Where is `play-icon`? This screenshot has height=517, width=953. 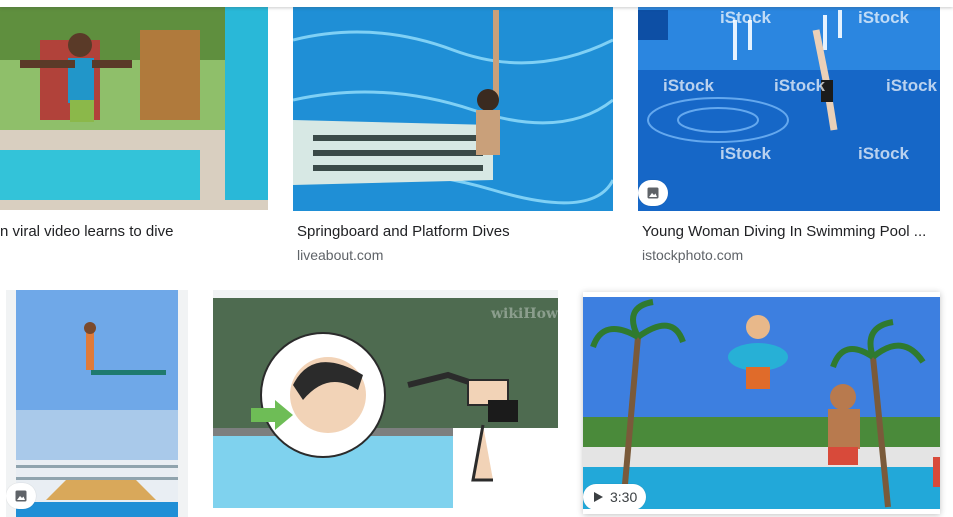
play-icon is located at coordinates (598, 497).